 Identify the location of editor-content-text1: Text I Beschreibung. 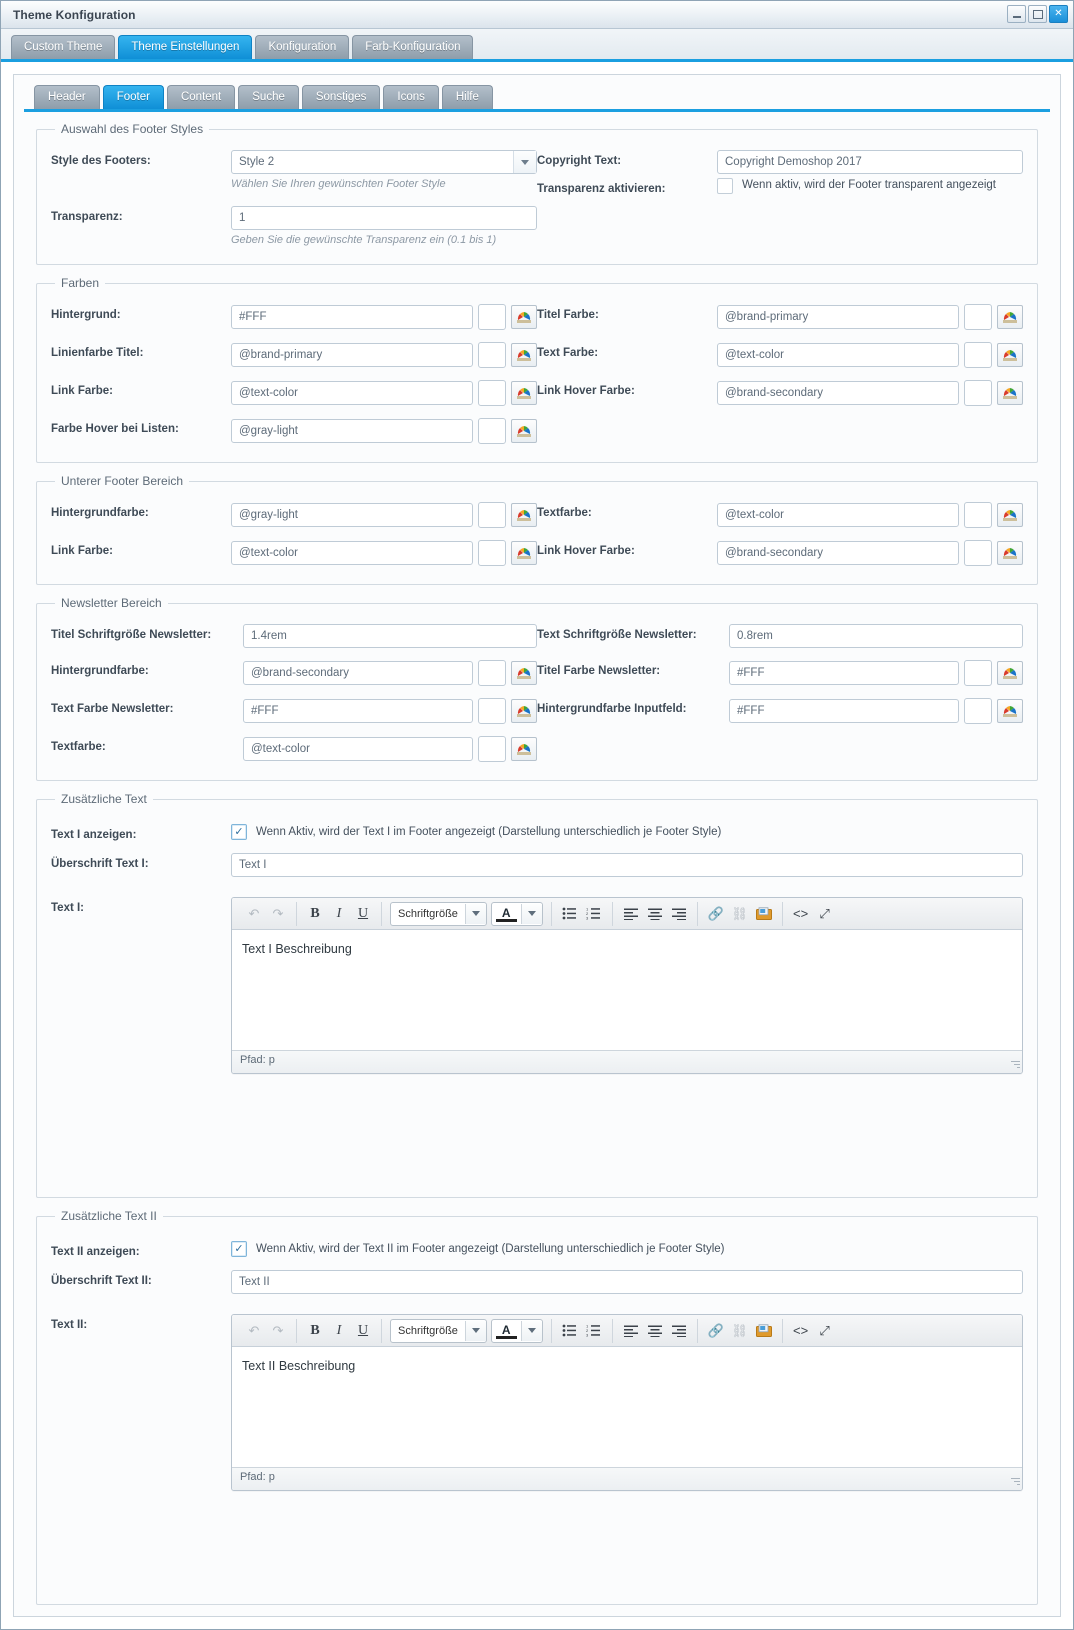
(627, 990).